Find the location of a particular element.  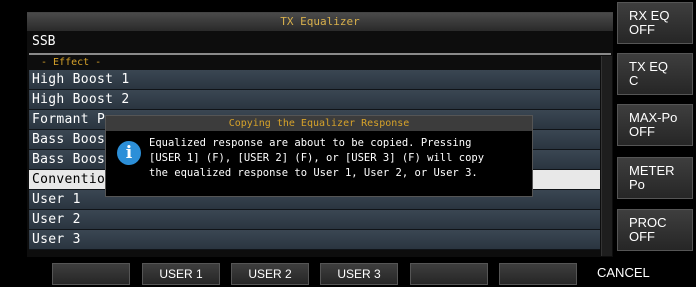

tx-eq-key-label: TX EQ C is located at coordinates (649, 73).